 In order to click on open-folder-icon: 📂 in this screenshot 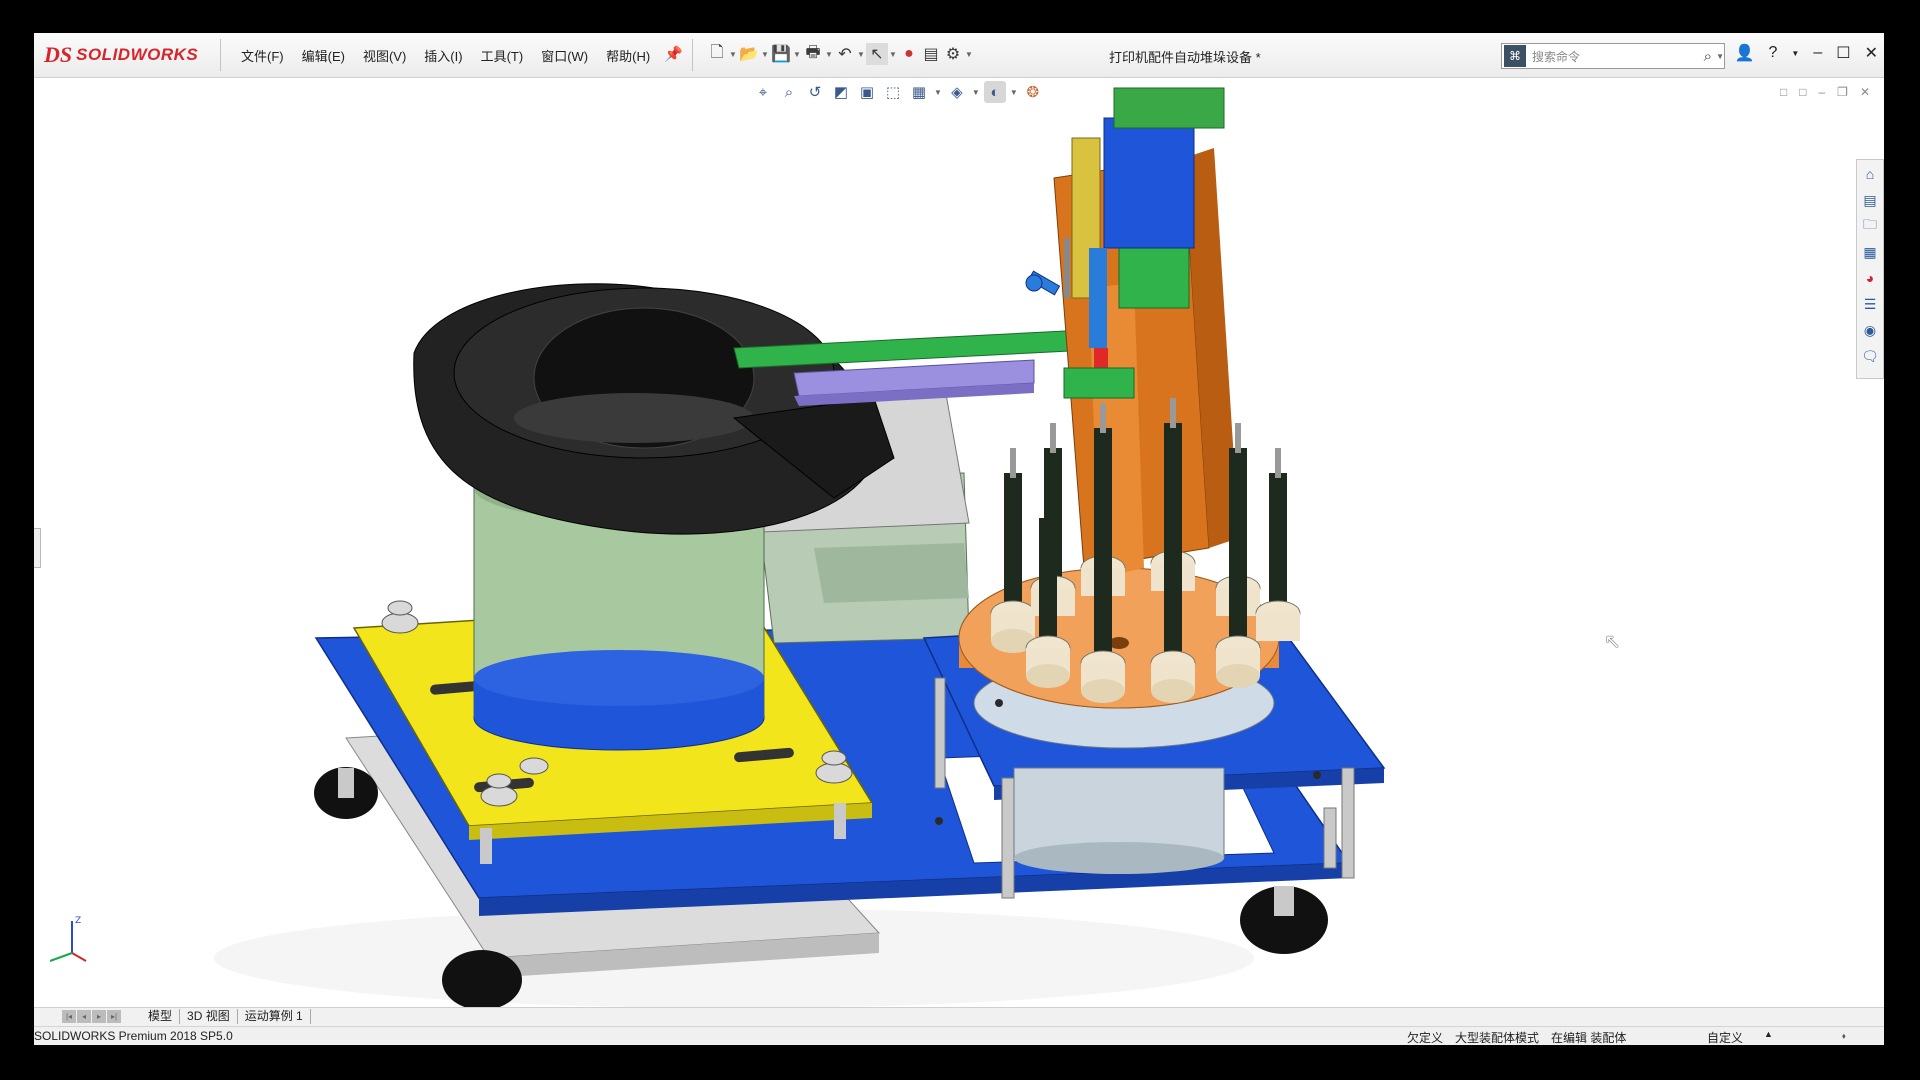, I will do `click(749, 54)`.